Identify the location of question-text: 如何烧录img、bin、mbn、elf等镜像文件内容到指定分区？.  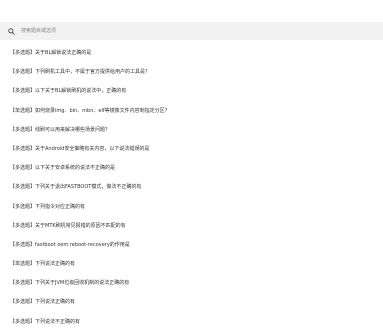
(102, 110).